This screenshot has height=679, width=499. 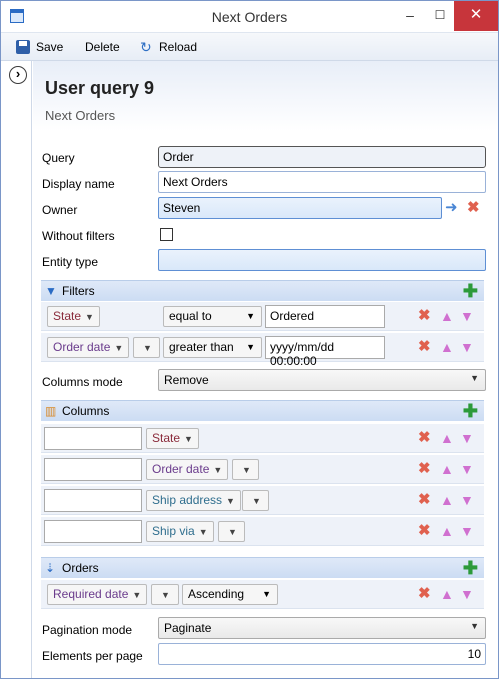 I want to click on remove-owner-icon: ✖, so click(x=473, y=207).